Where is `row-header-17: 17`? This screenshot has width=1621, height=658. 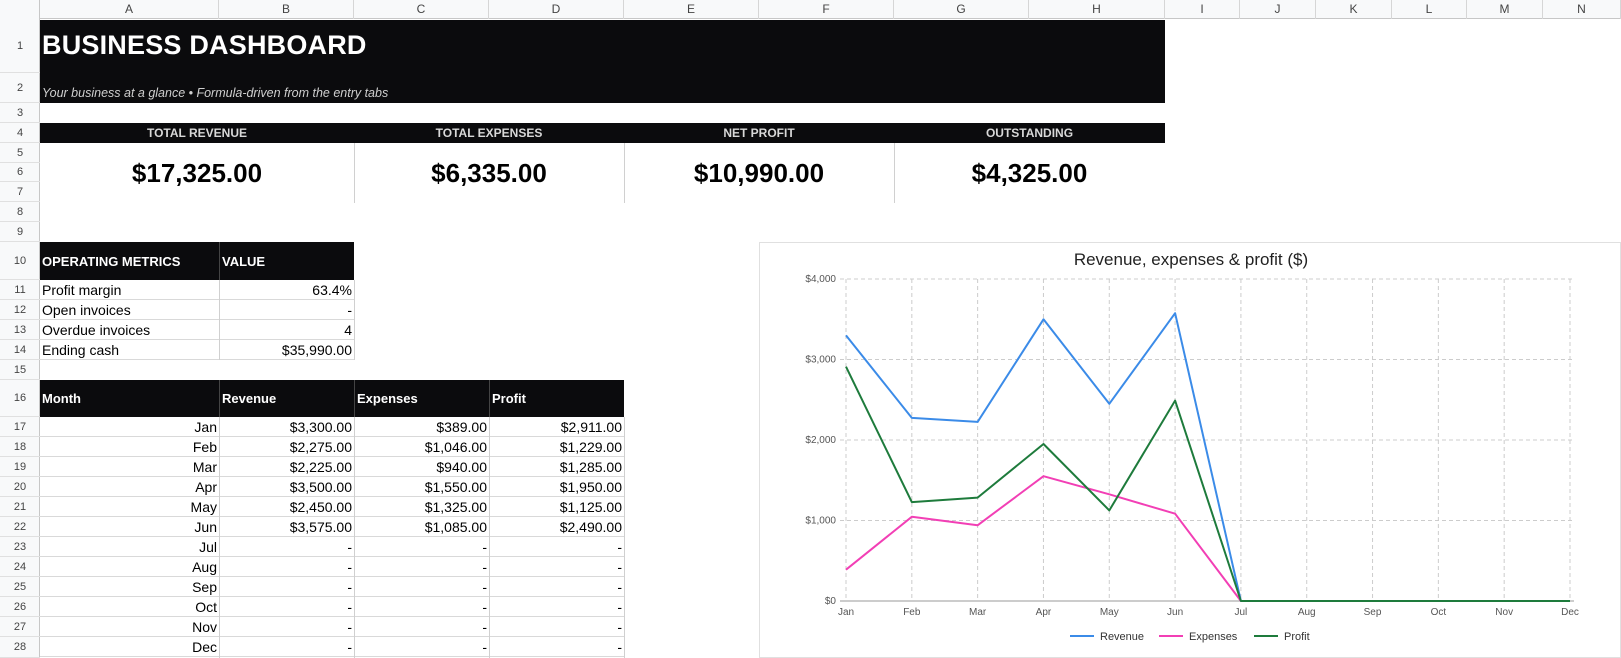
row-header-17: 17 is located at coordinates (20, 427).